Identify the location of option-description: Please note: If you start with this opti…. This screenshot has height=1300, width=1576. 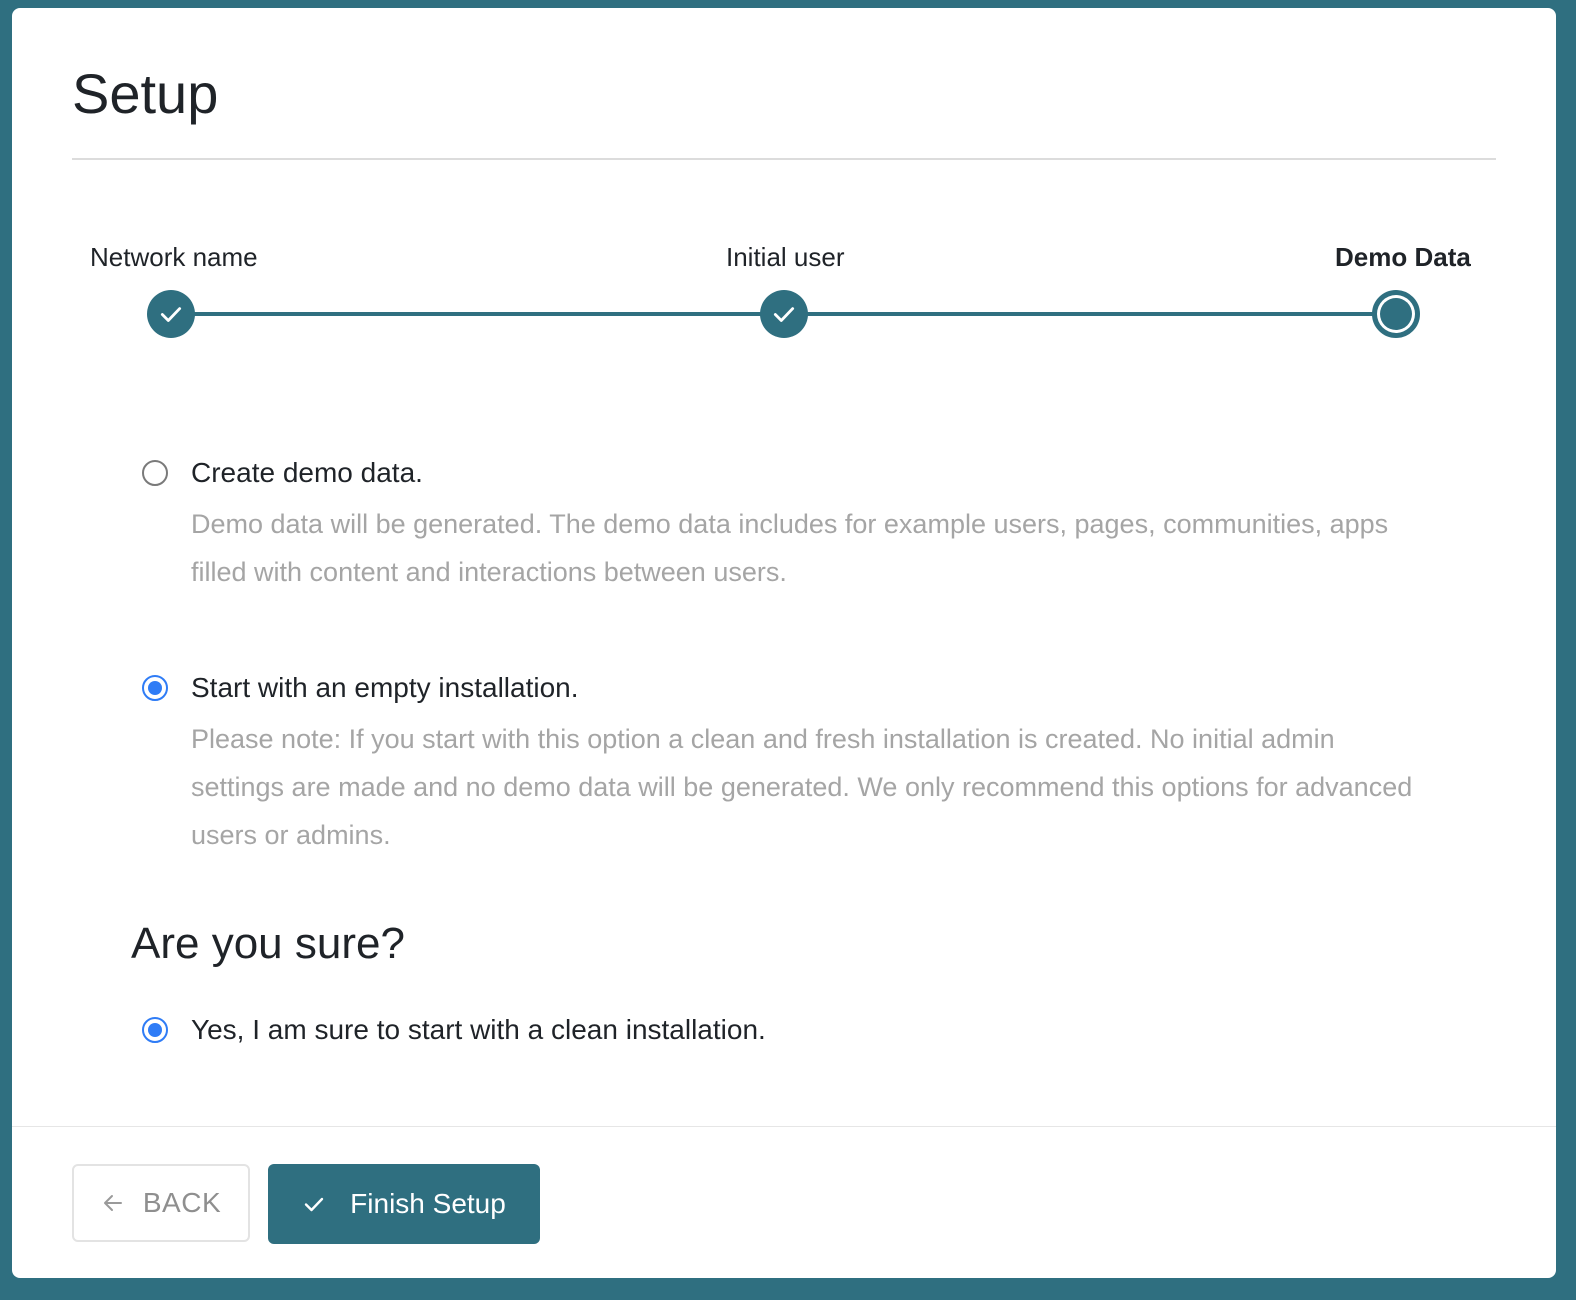
(802, 787).